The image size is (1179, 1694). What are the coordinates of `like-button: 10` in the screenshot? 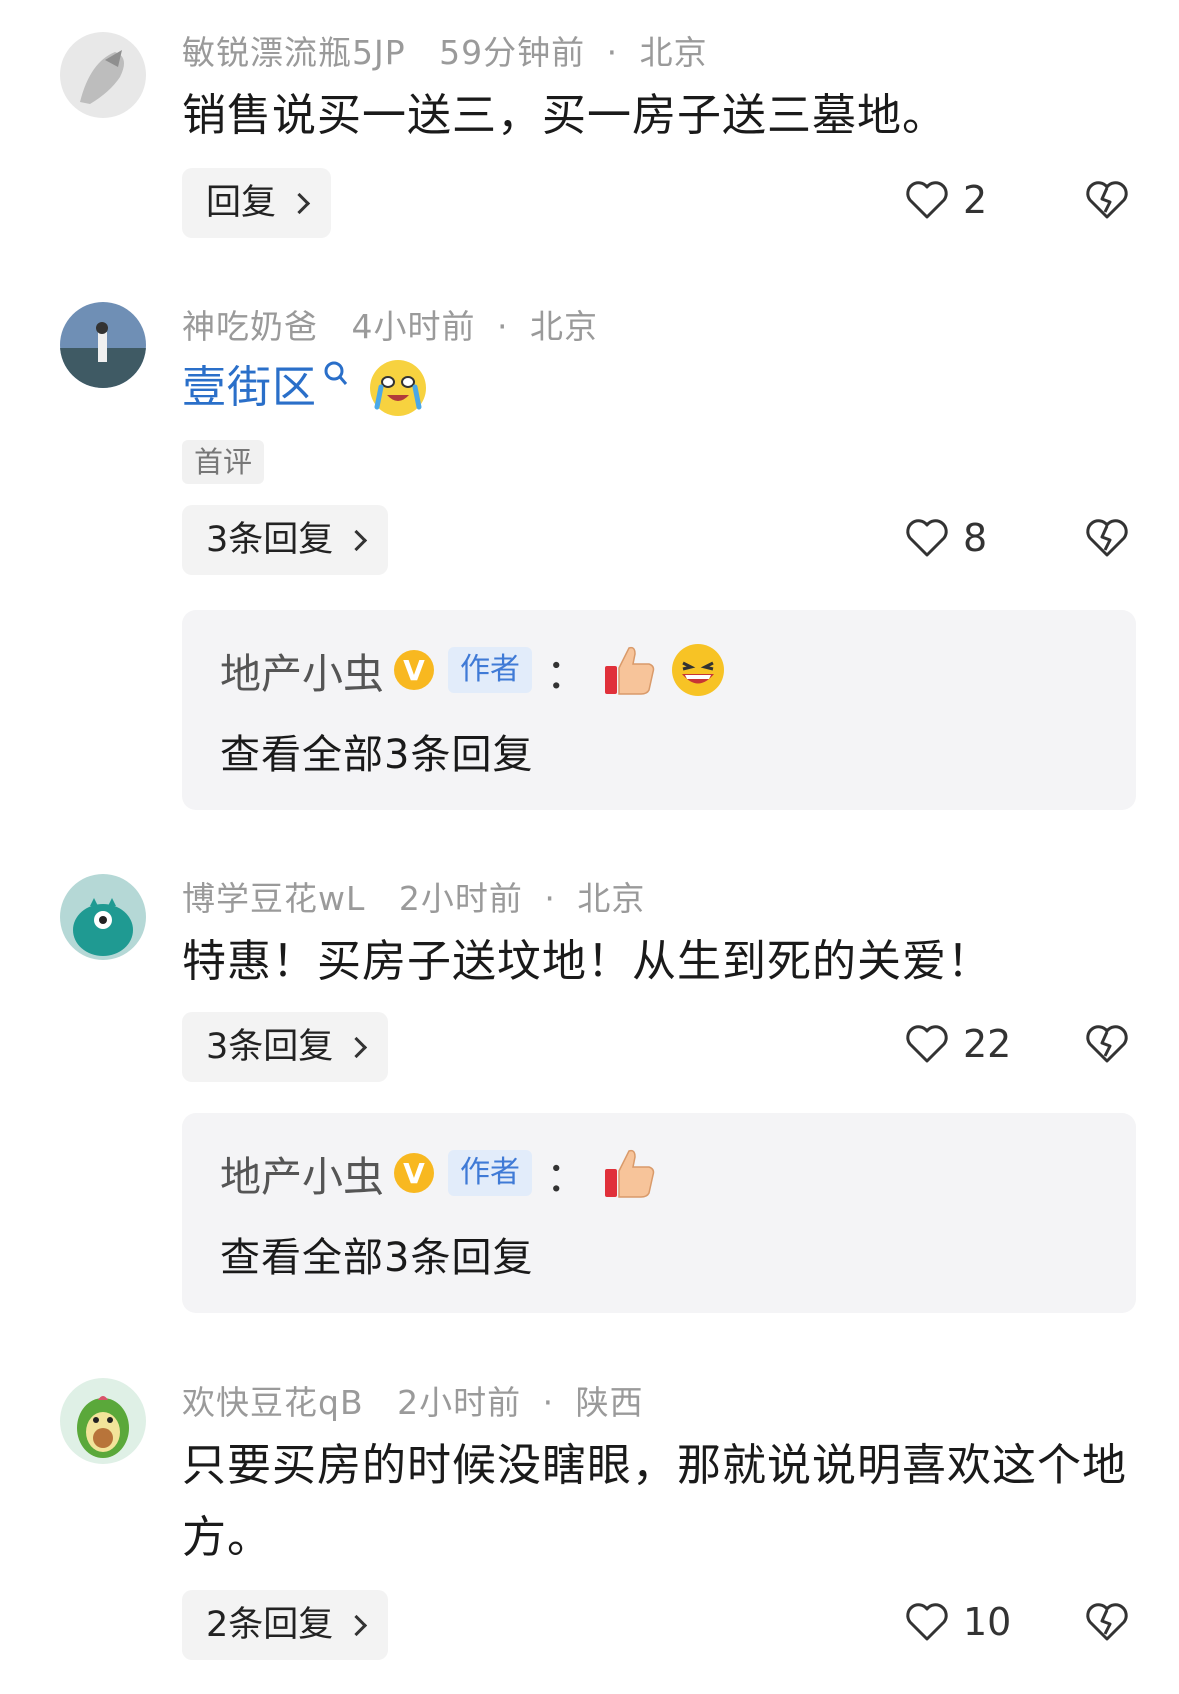 It's located at (958, 1622).